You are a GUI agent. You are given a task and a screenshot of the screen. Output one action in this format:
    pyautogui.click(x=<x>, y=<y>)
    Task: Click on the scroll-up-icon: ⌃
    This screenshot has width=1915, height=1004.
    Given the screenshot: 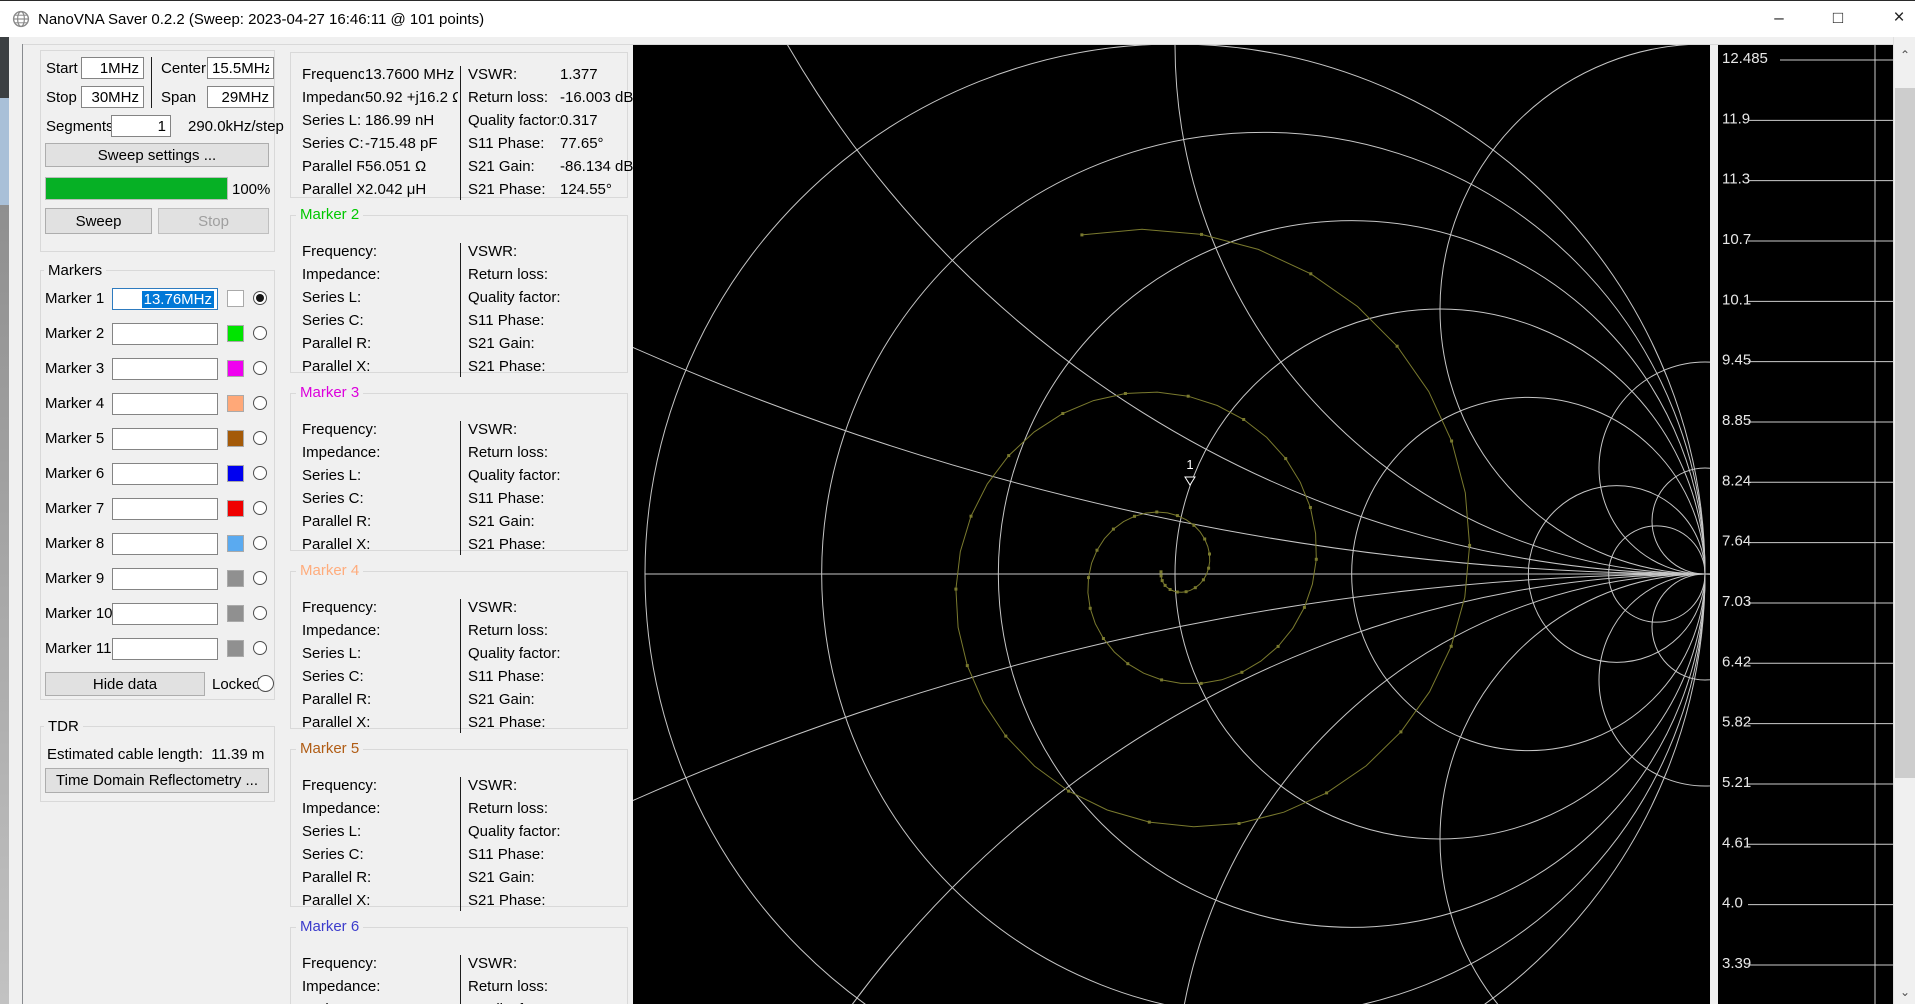 What is the action you would take?
    pyautogui.click(x=1904, y=55)
    